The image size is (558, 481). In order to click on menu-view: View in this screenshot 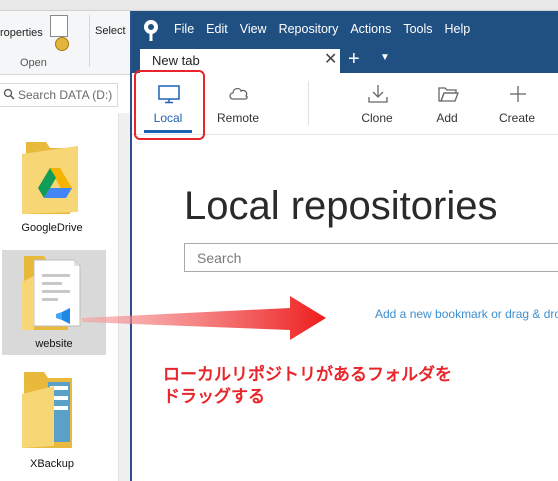, I will do `click(253, 29)`.